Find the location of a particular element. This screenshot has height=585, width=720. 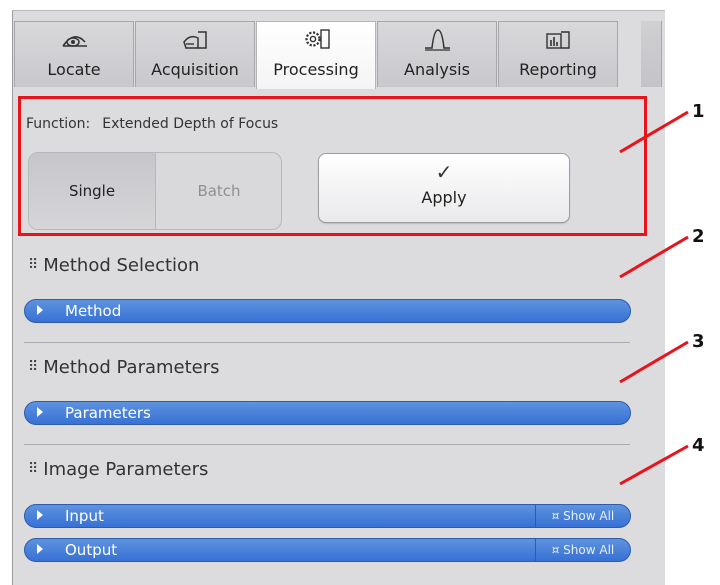

callout-number-3: 3 is located at coordinates (698, 341).